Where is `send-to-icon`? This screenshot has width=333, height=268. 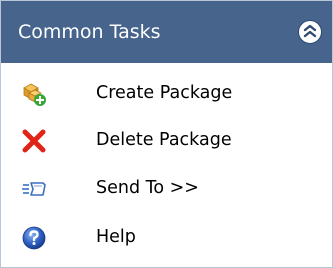 send-to-icon is located at coordinates (34, 189).